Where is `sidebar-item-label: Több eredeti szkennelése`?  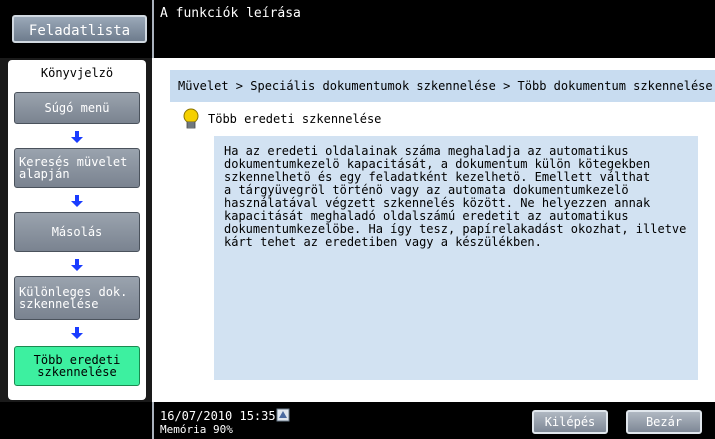 sidebar-item-label: Több eredeti szkennelése is located at coordinates (77, 366).